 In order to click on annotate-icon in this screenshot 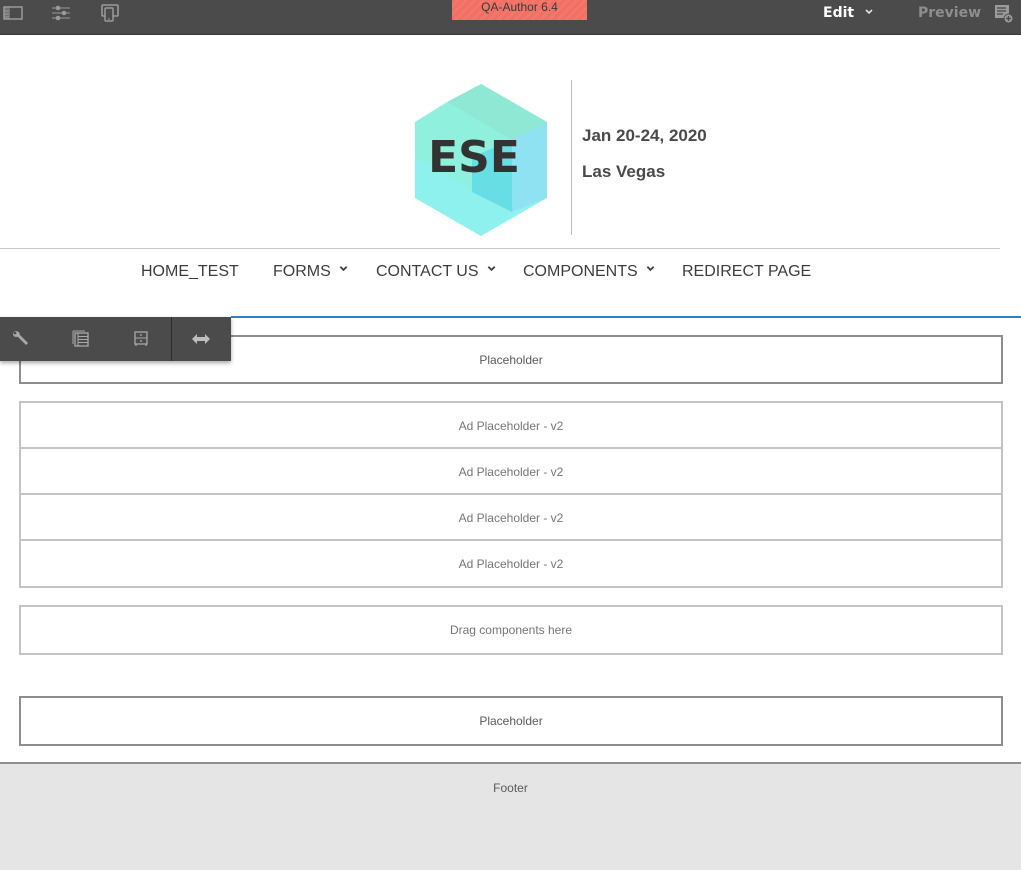, I will do `click(1004, 14)`.